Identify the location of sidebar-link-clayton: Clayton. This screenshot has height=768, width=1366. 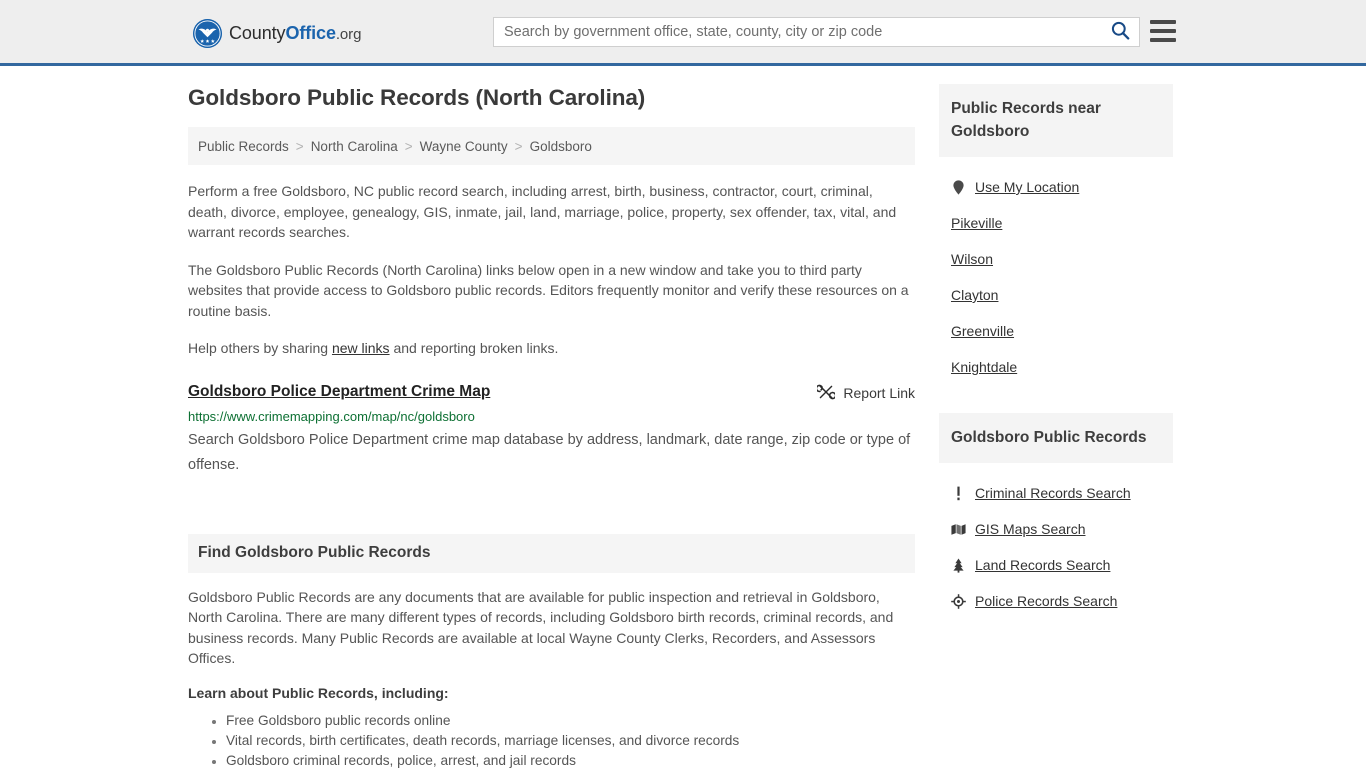
(974, 295).